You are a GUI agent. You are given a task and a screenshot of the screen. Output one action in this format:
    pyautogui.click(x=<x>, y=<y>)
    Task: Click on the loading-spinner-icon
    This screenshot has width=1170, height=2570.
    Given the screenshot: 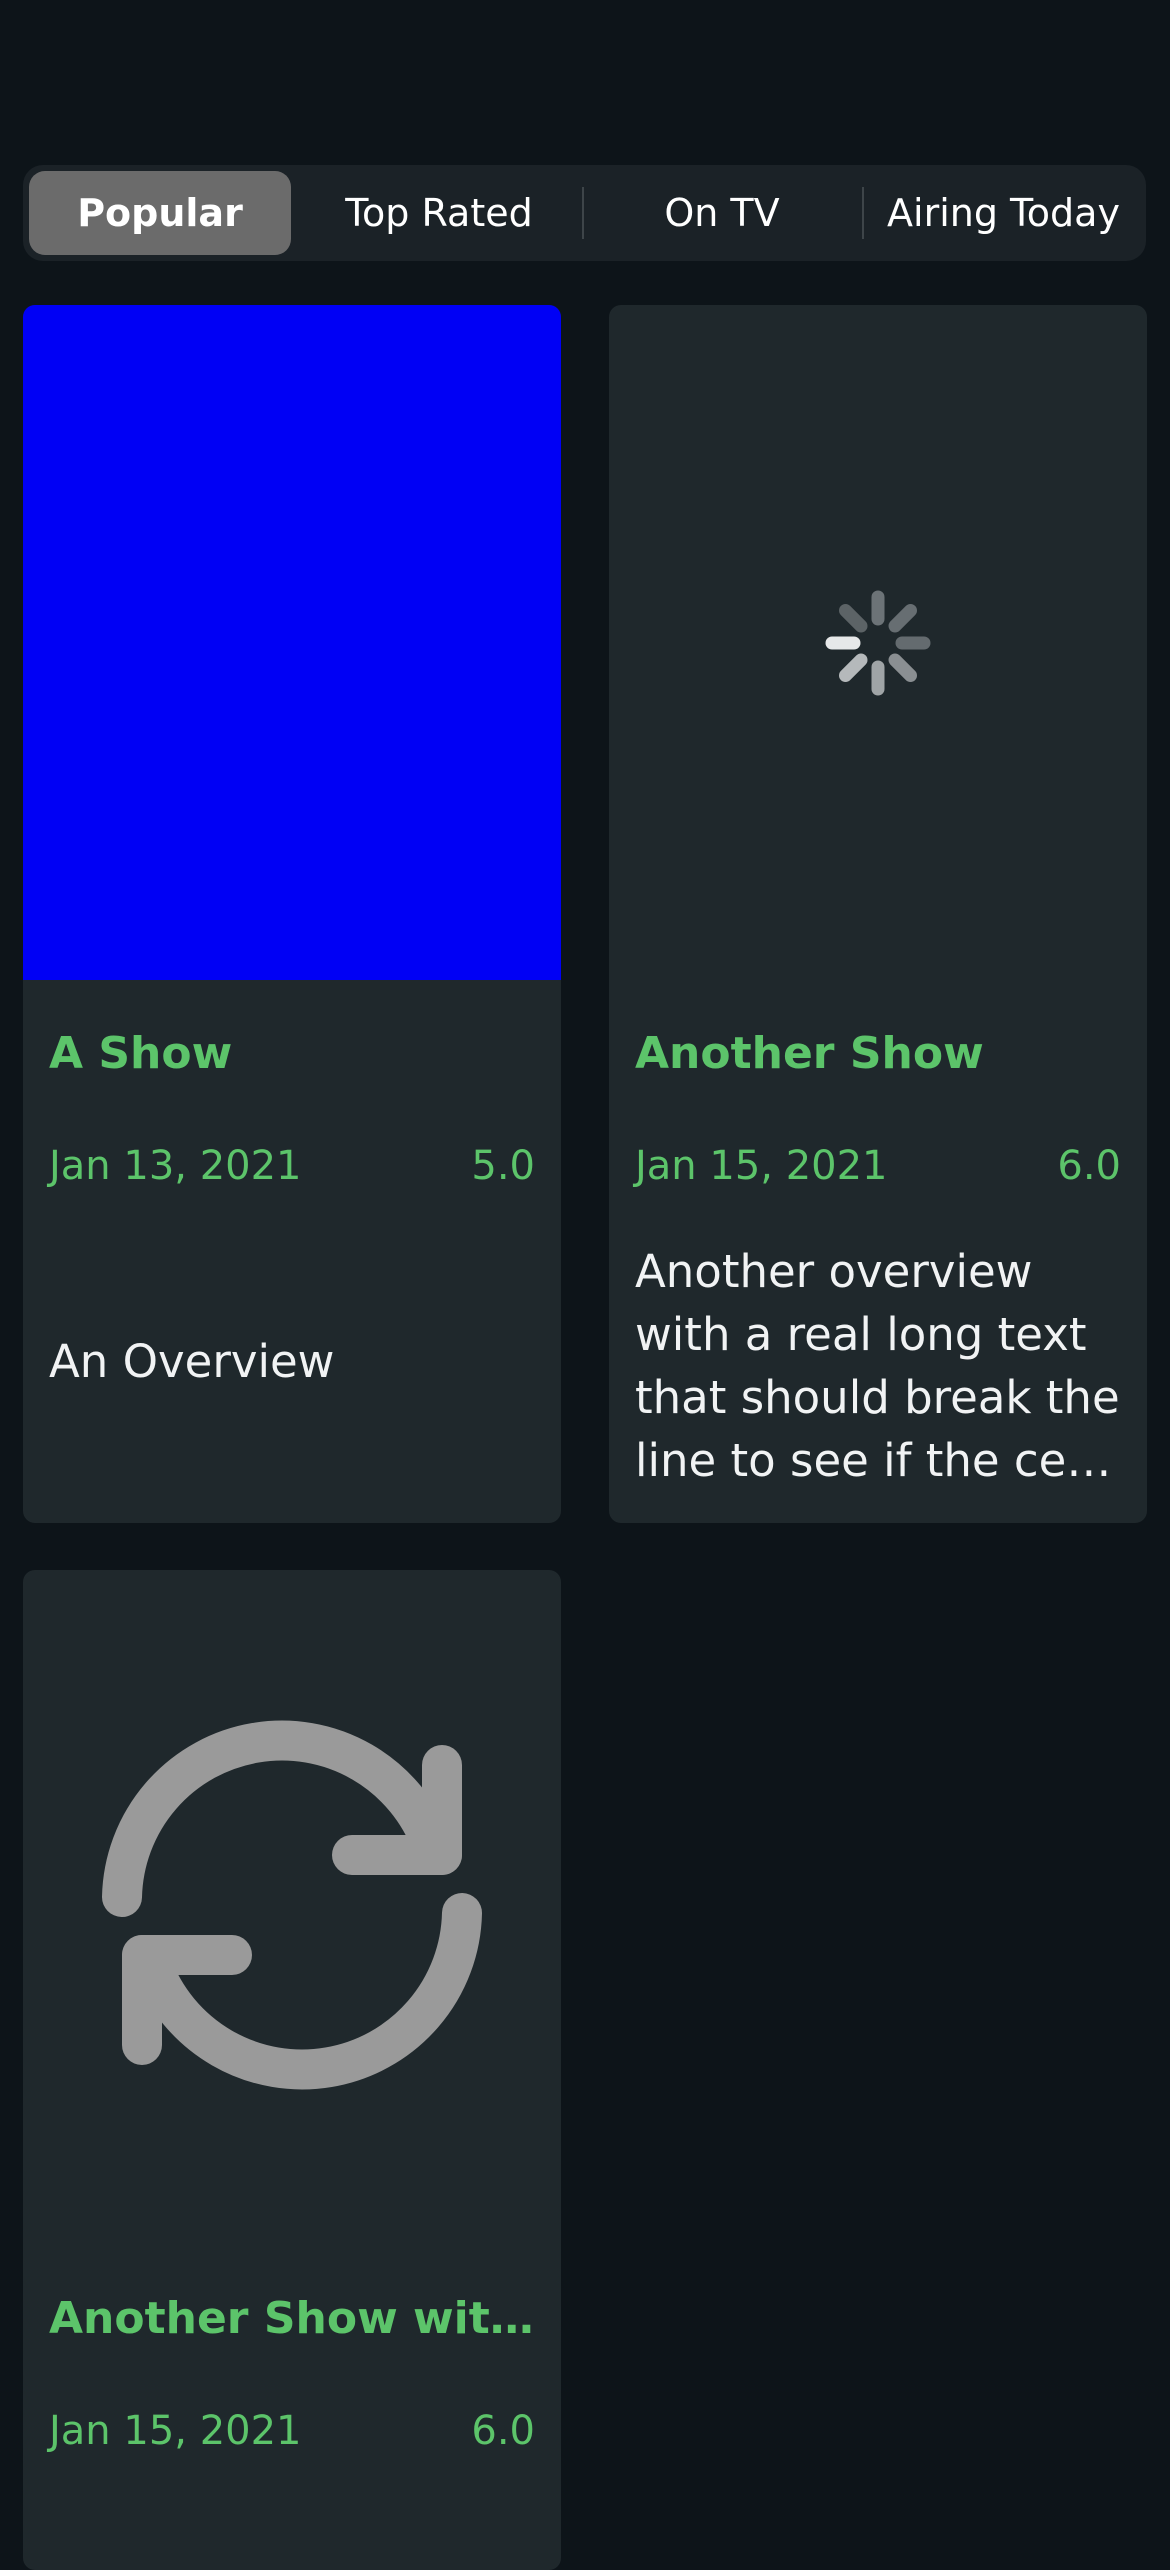 What is the action you would take?
    pyautogui.click(x=878, y=642)
    